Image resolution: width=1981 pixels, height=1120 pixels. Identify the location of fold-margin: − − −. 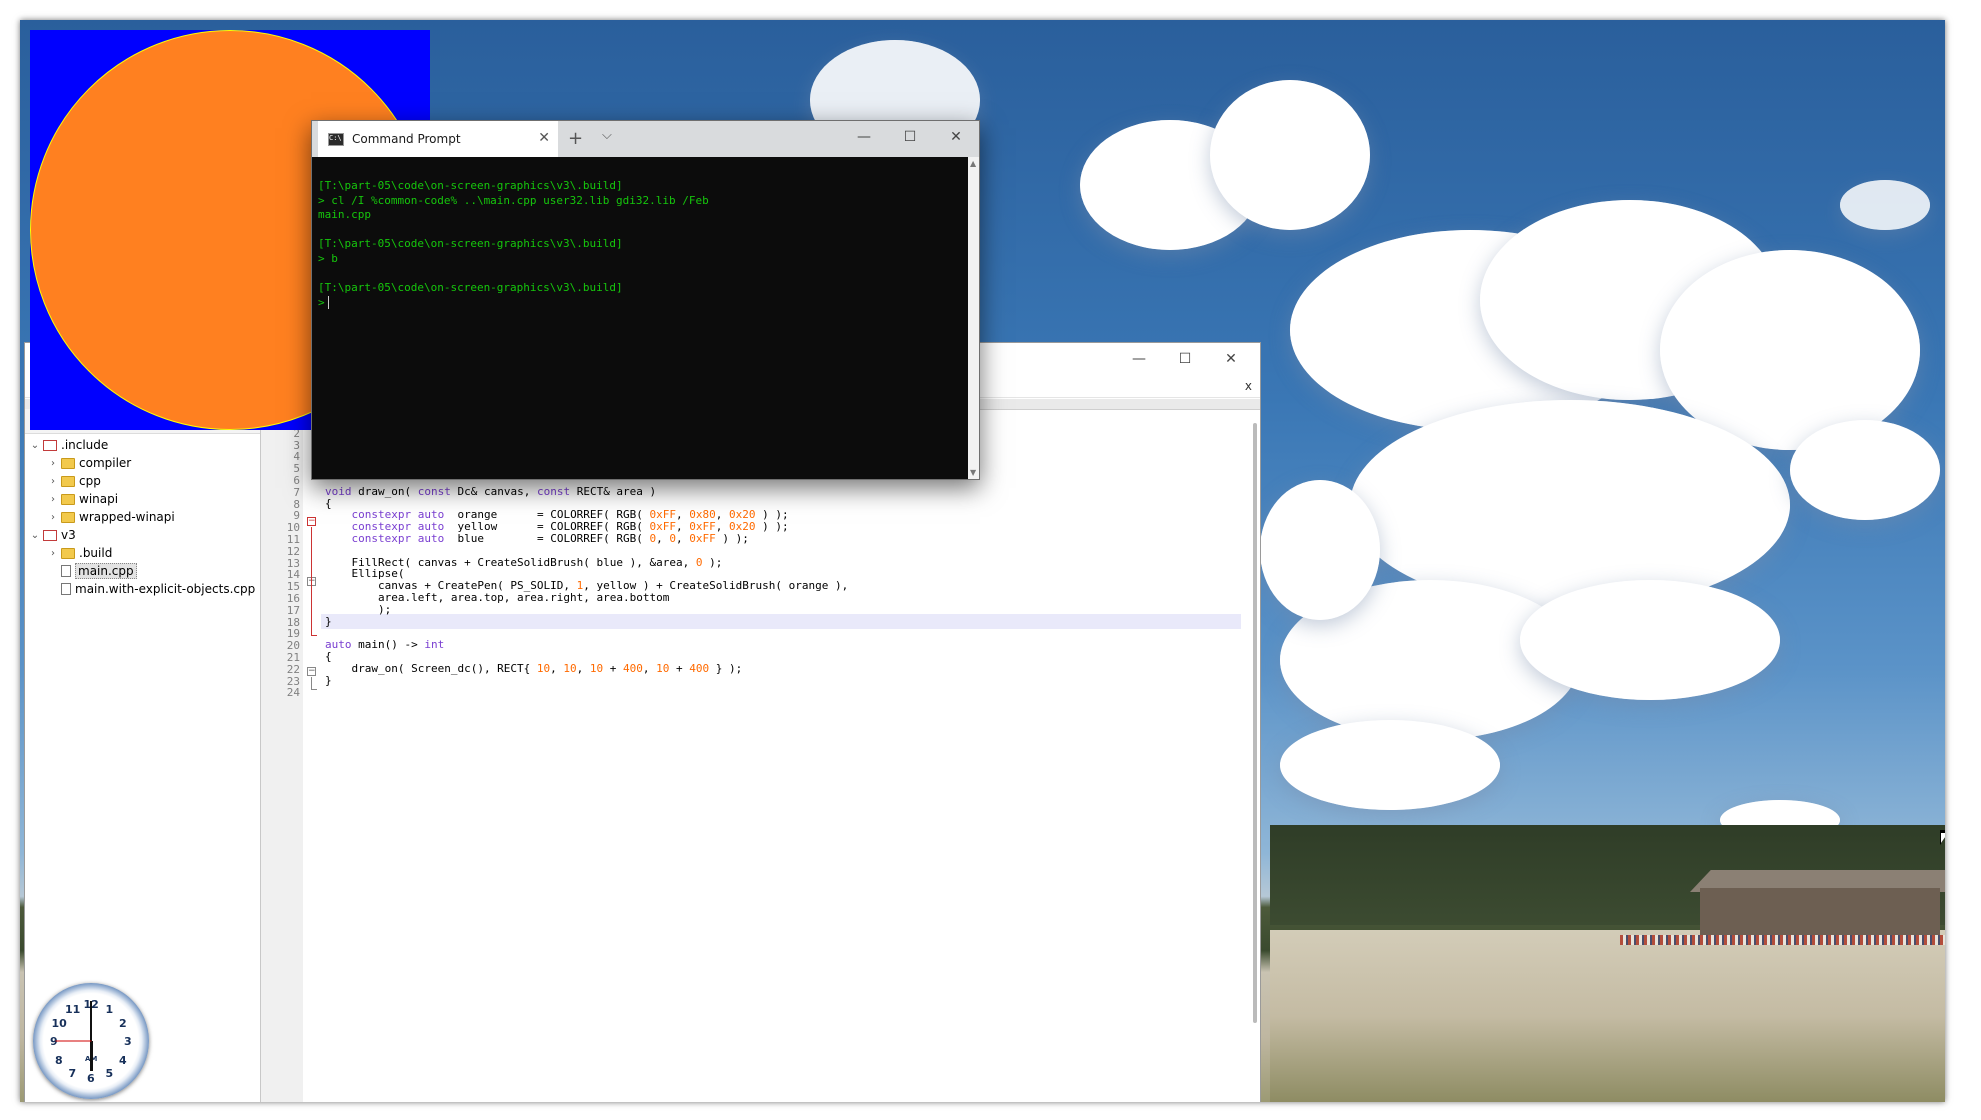
(312, 755).